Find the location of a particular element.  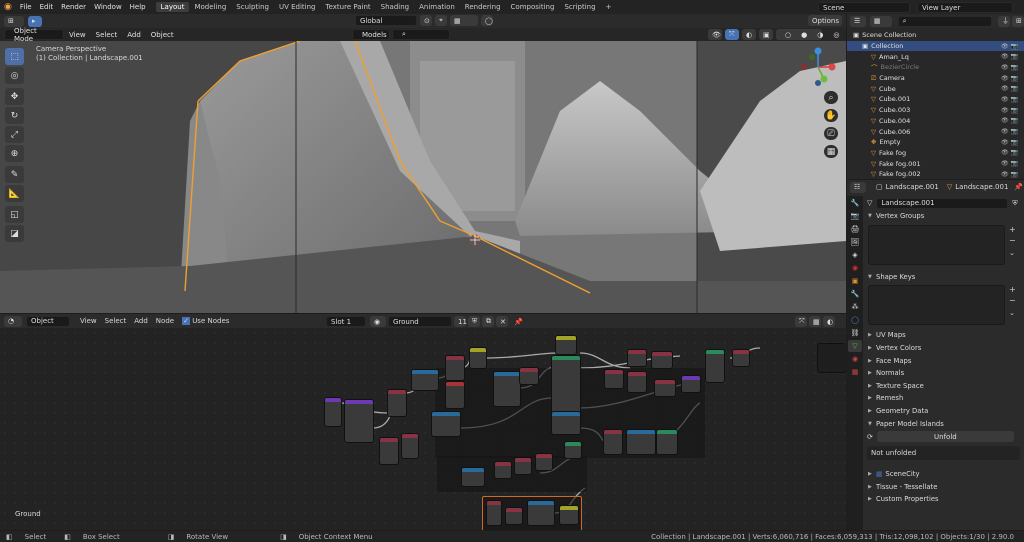

particles-tab-icon: ⁂ is located at coordinates (855, 307).